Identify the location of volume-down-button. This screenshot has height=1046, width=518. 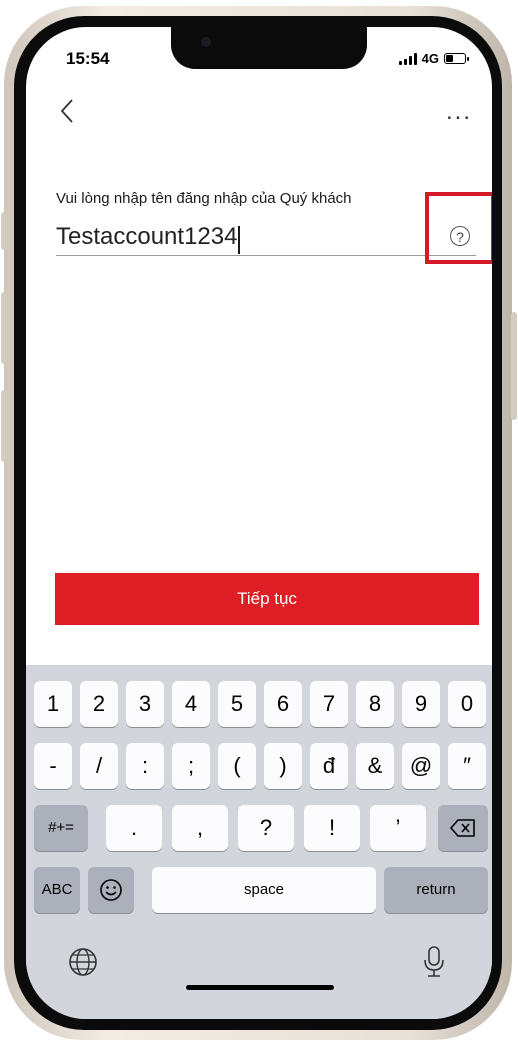
(4, 426).